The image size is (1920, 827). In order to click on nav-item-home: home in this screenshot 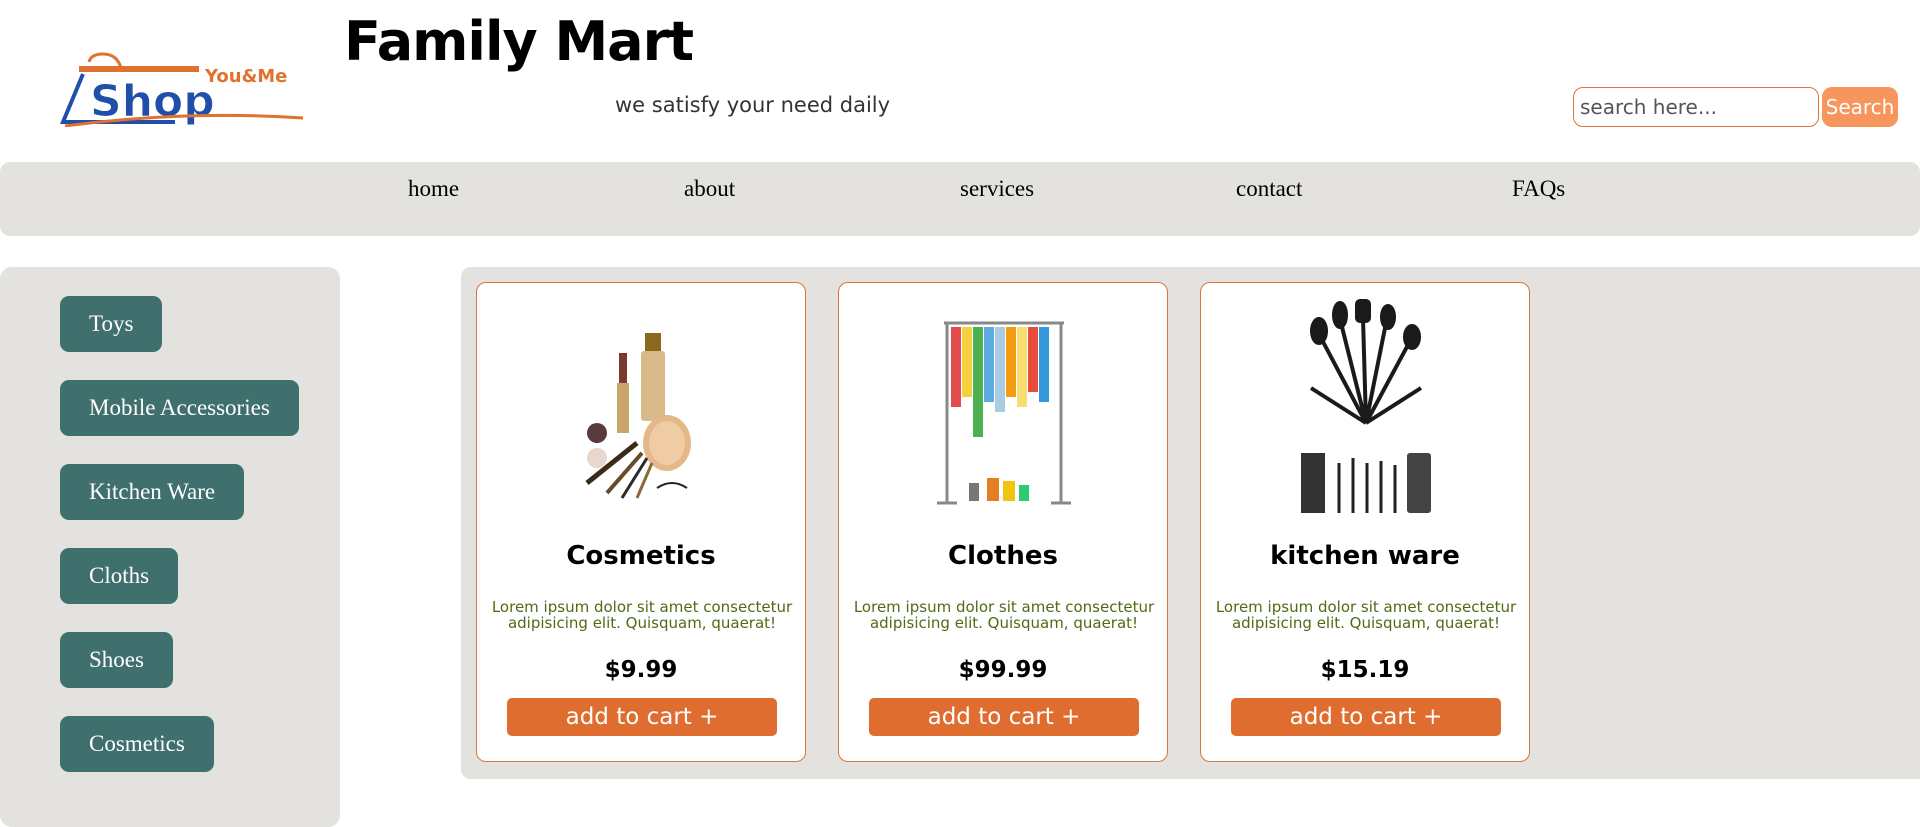, I will do `click(433, 189)`.